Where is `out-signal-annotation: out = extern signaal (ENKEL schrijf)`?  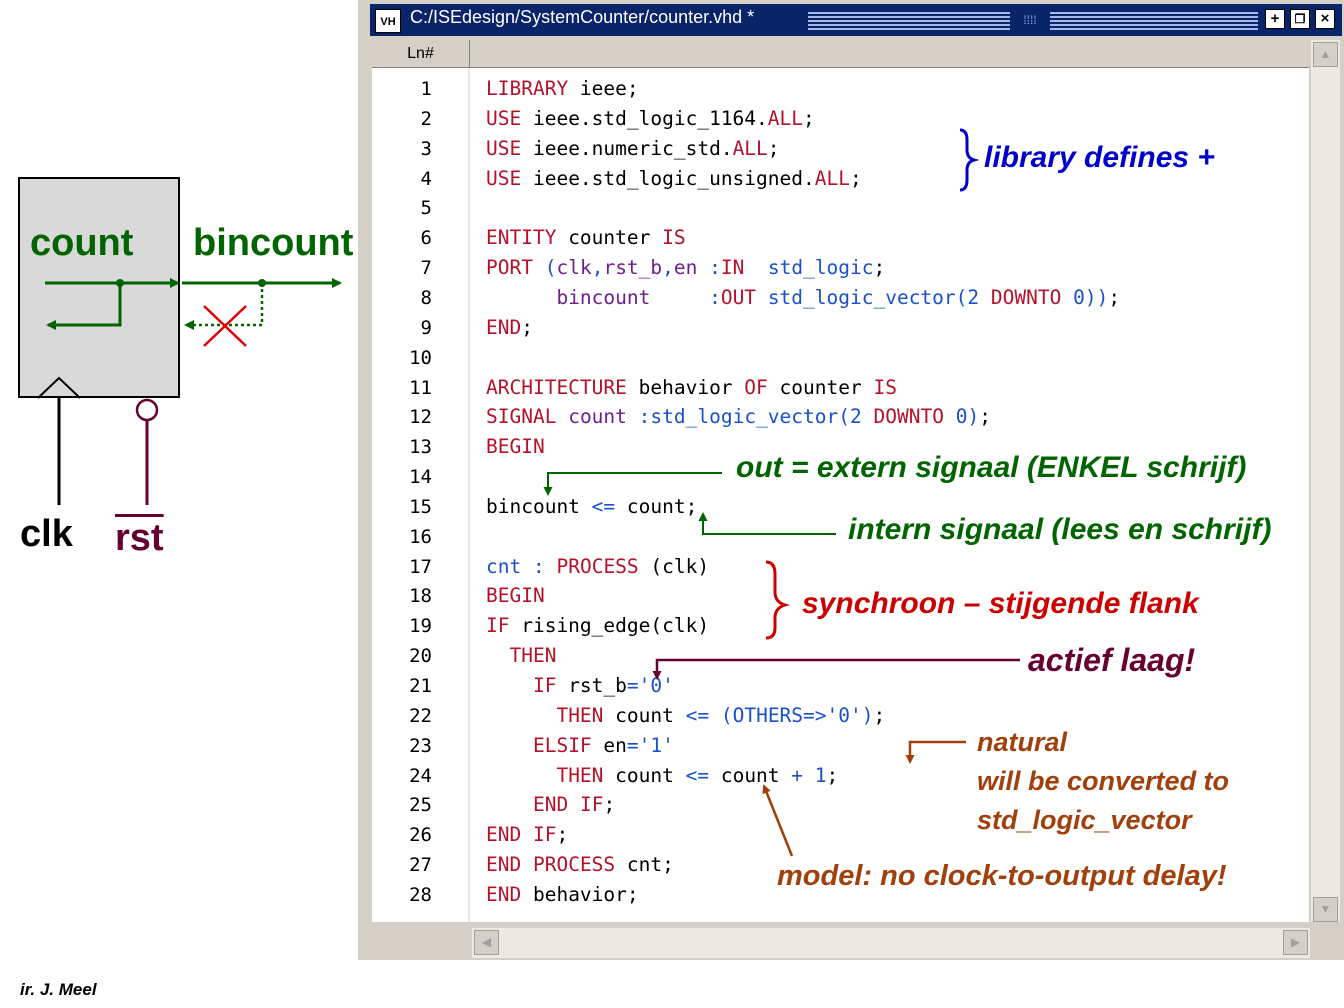
out-signal-annotation: out = extern signaal (ENKEL schrijf) is located at coordinates (991, 467).